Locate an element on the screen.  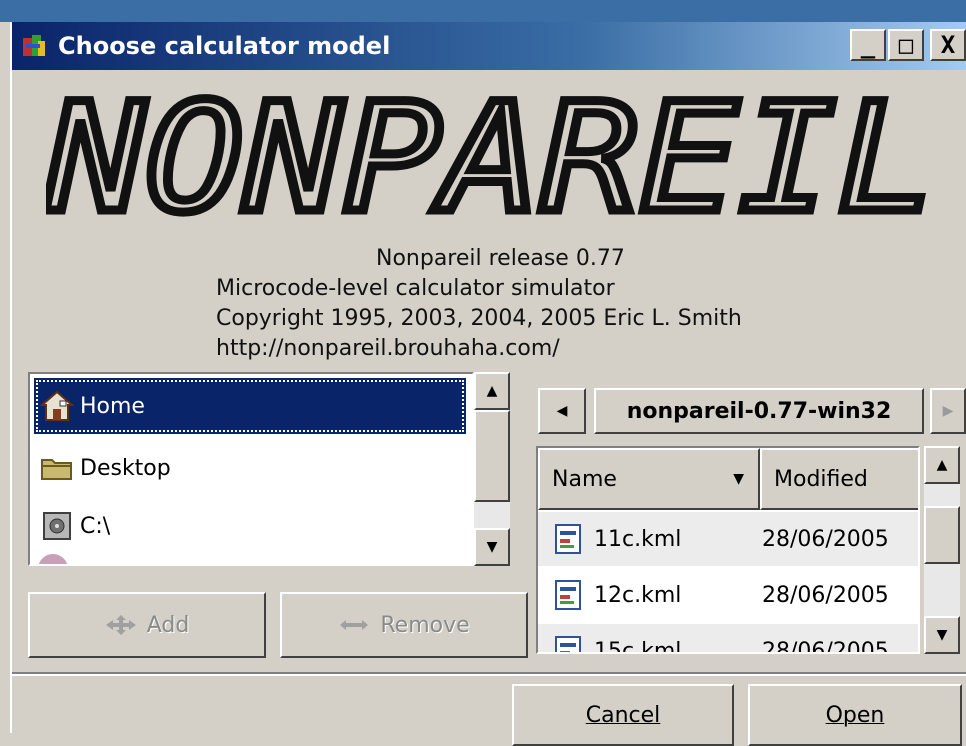
column-modified-label: Modified is located at coordinates (821, 479).